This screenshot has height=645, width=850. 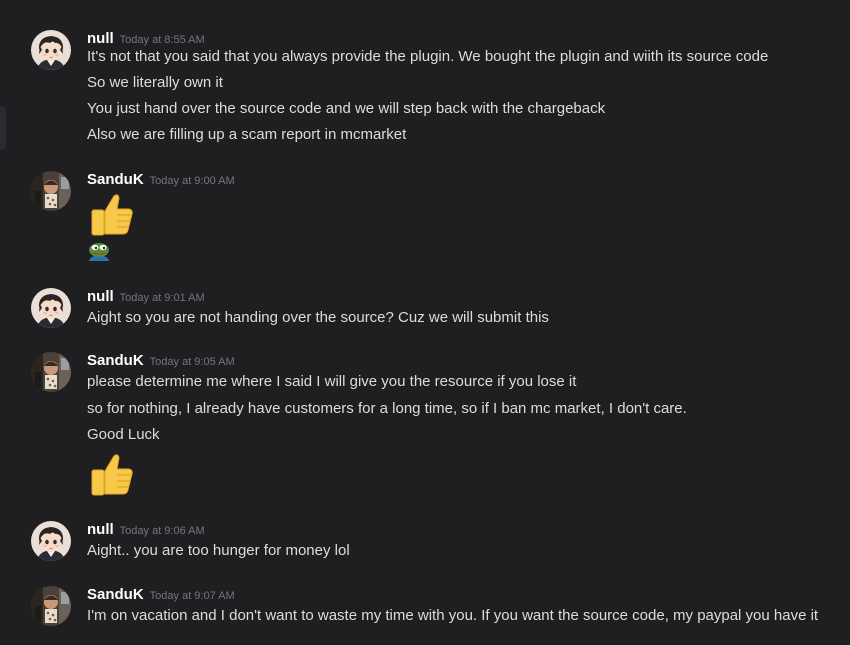 I want to click on timestamp: Today at 9:07 AM, so click(x=192, y=596).